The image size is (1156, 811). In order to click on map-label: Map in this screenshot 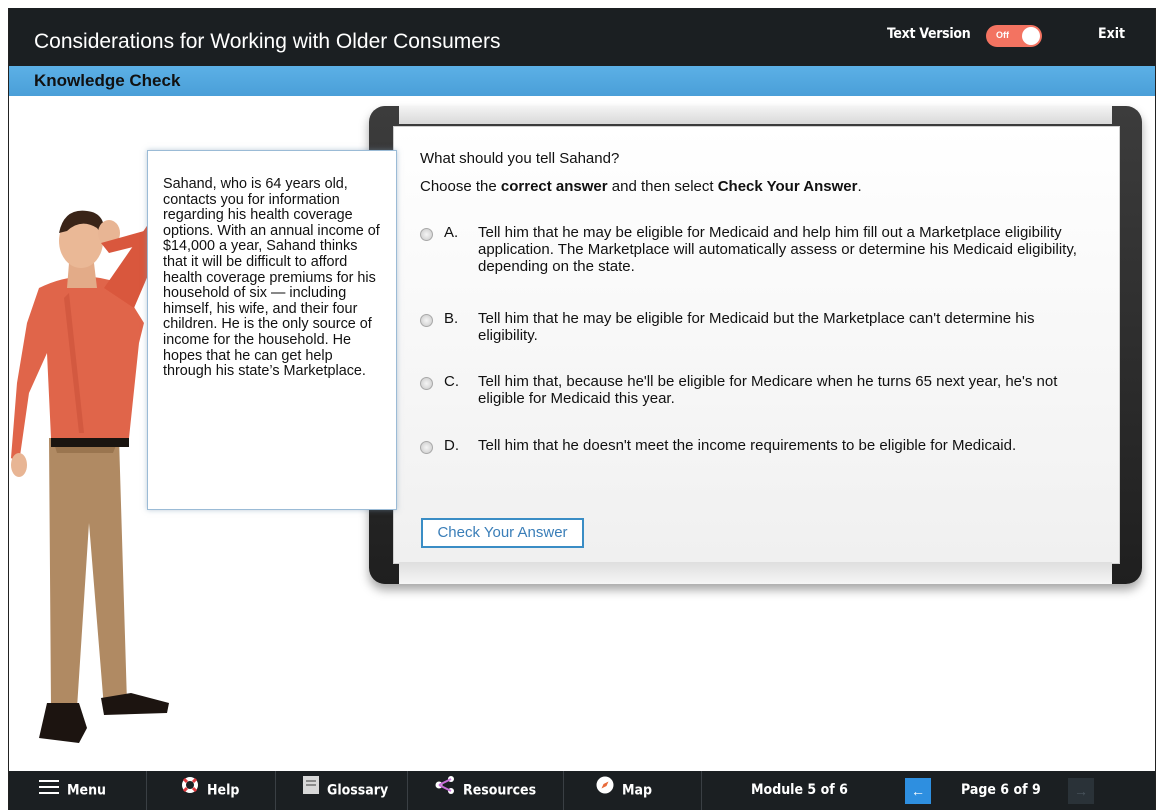, I will do `click(637, 790)`.